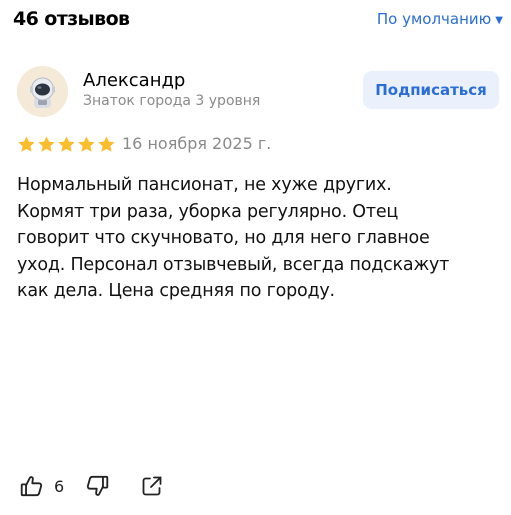 The height and width of the screenshot is (515, 511). I want to click on dislike-button, so click(97, 486).